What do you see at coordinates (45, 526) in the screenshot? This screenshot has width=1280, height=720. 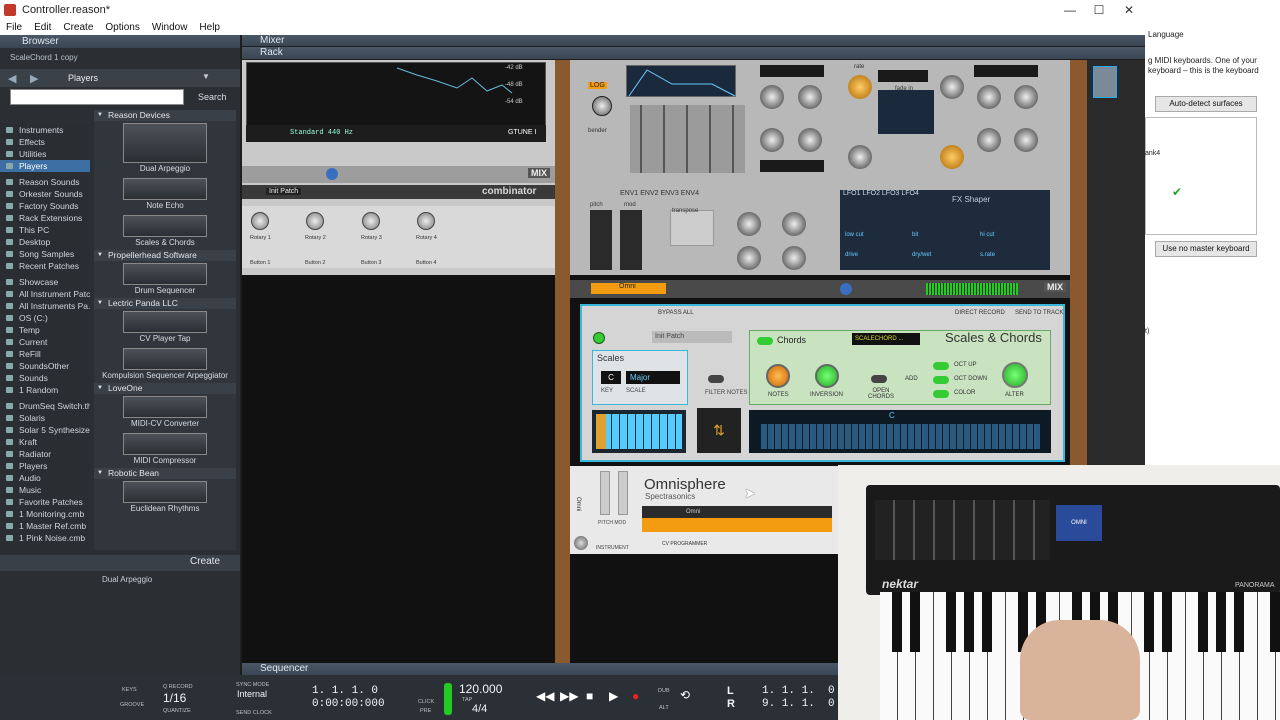 I see `browser-location-item: 1 Master Ref.cmb` at bounding box center [45, 526].